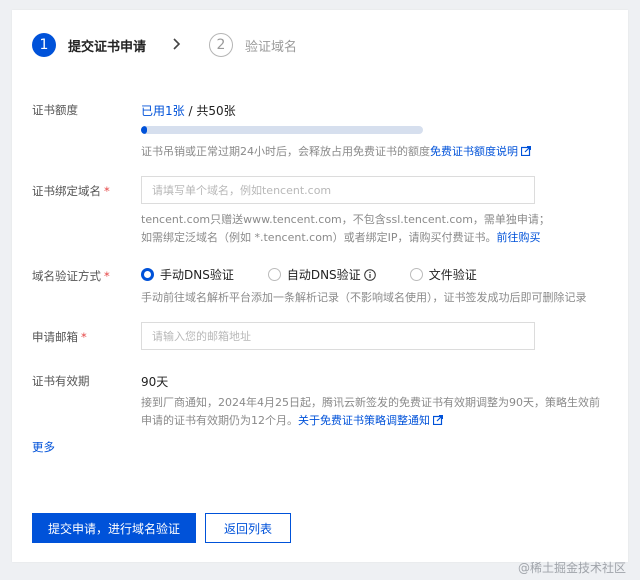 This screenshot has height=580, width=640. Describe the element at coordinates (114, 528) in the screenshot. I see `submit-button: 提交申请，进行域名验证` at that location.